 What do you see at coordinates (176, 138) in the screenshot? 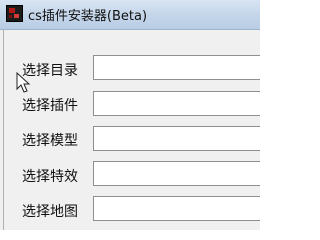
I see `select-model-input` at bounding box center [176, 138].